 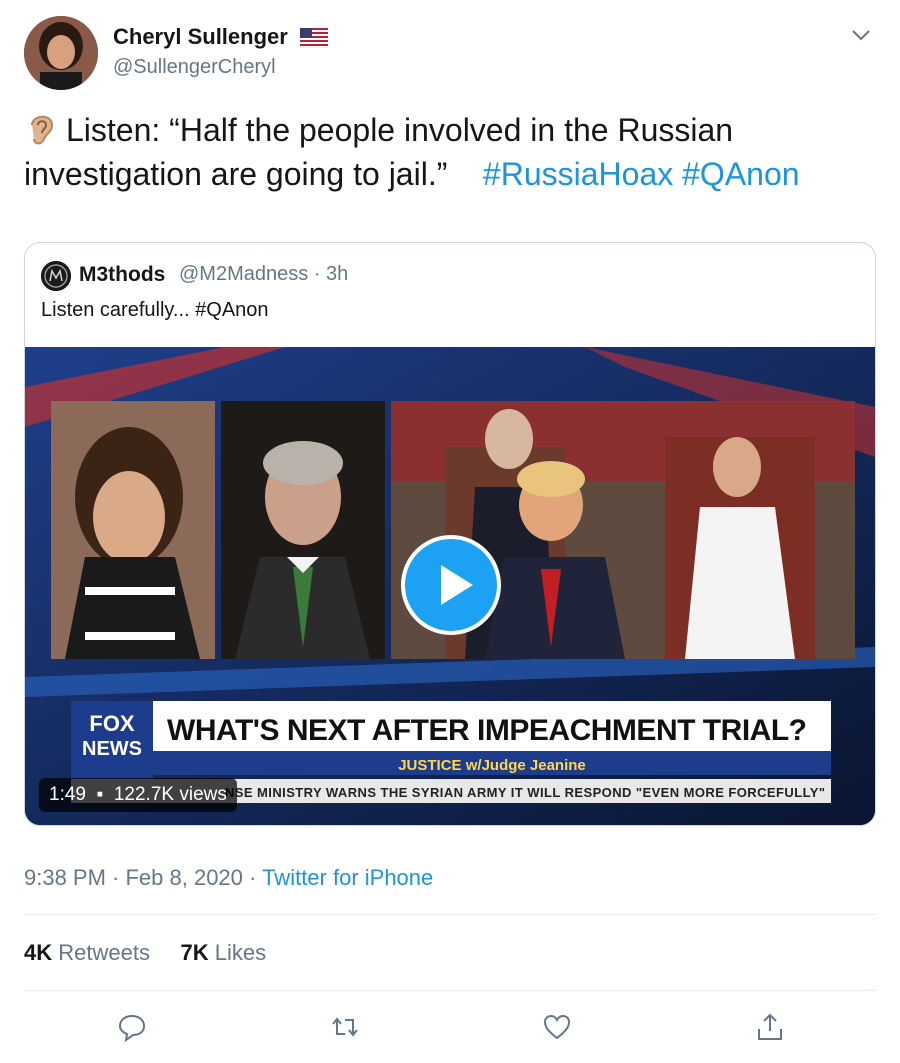 I want to click on chyron-show: JUSTICE w/Judge Jeanine, so click(x=492, y=765).